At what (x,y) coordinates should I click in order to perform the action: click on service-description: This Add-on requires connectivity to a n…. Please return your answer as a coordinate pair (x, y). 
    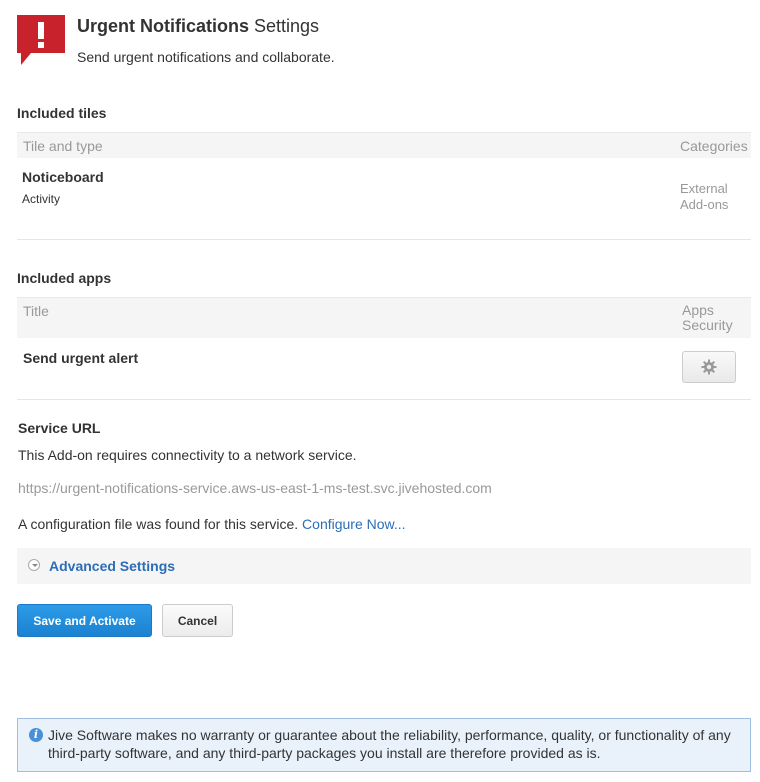
    Looking at the image, I should click on (187, 455).